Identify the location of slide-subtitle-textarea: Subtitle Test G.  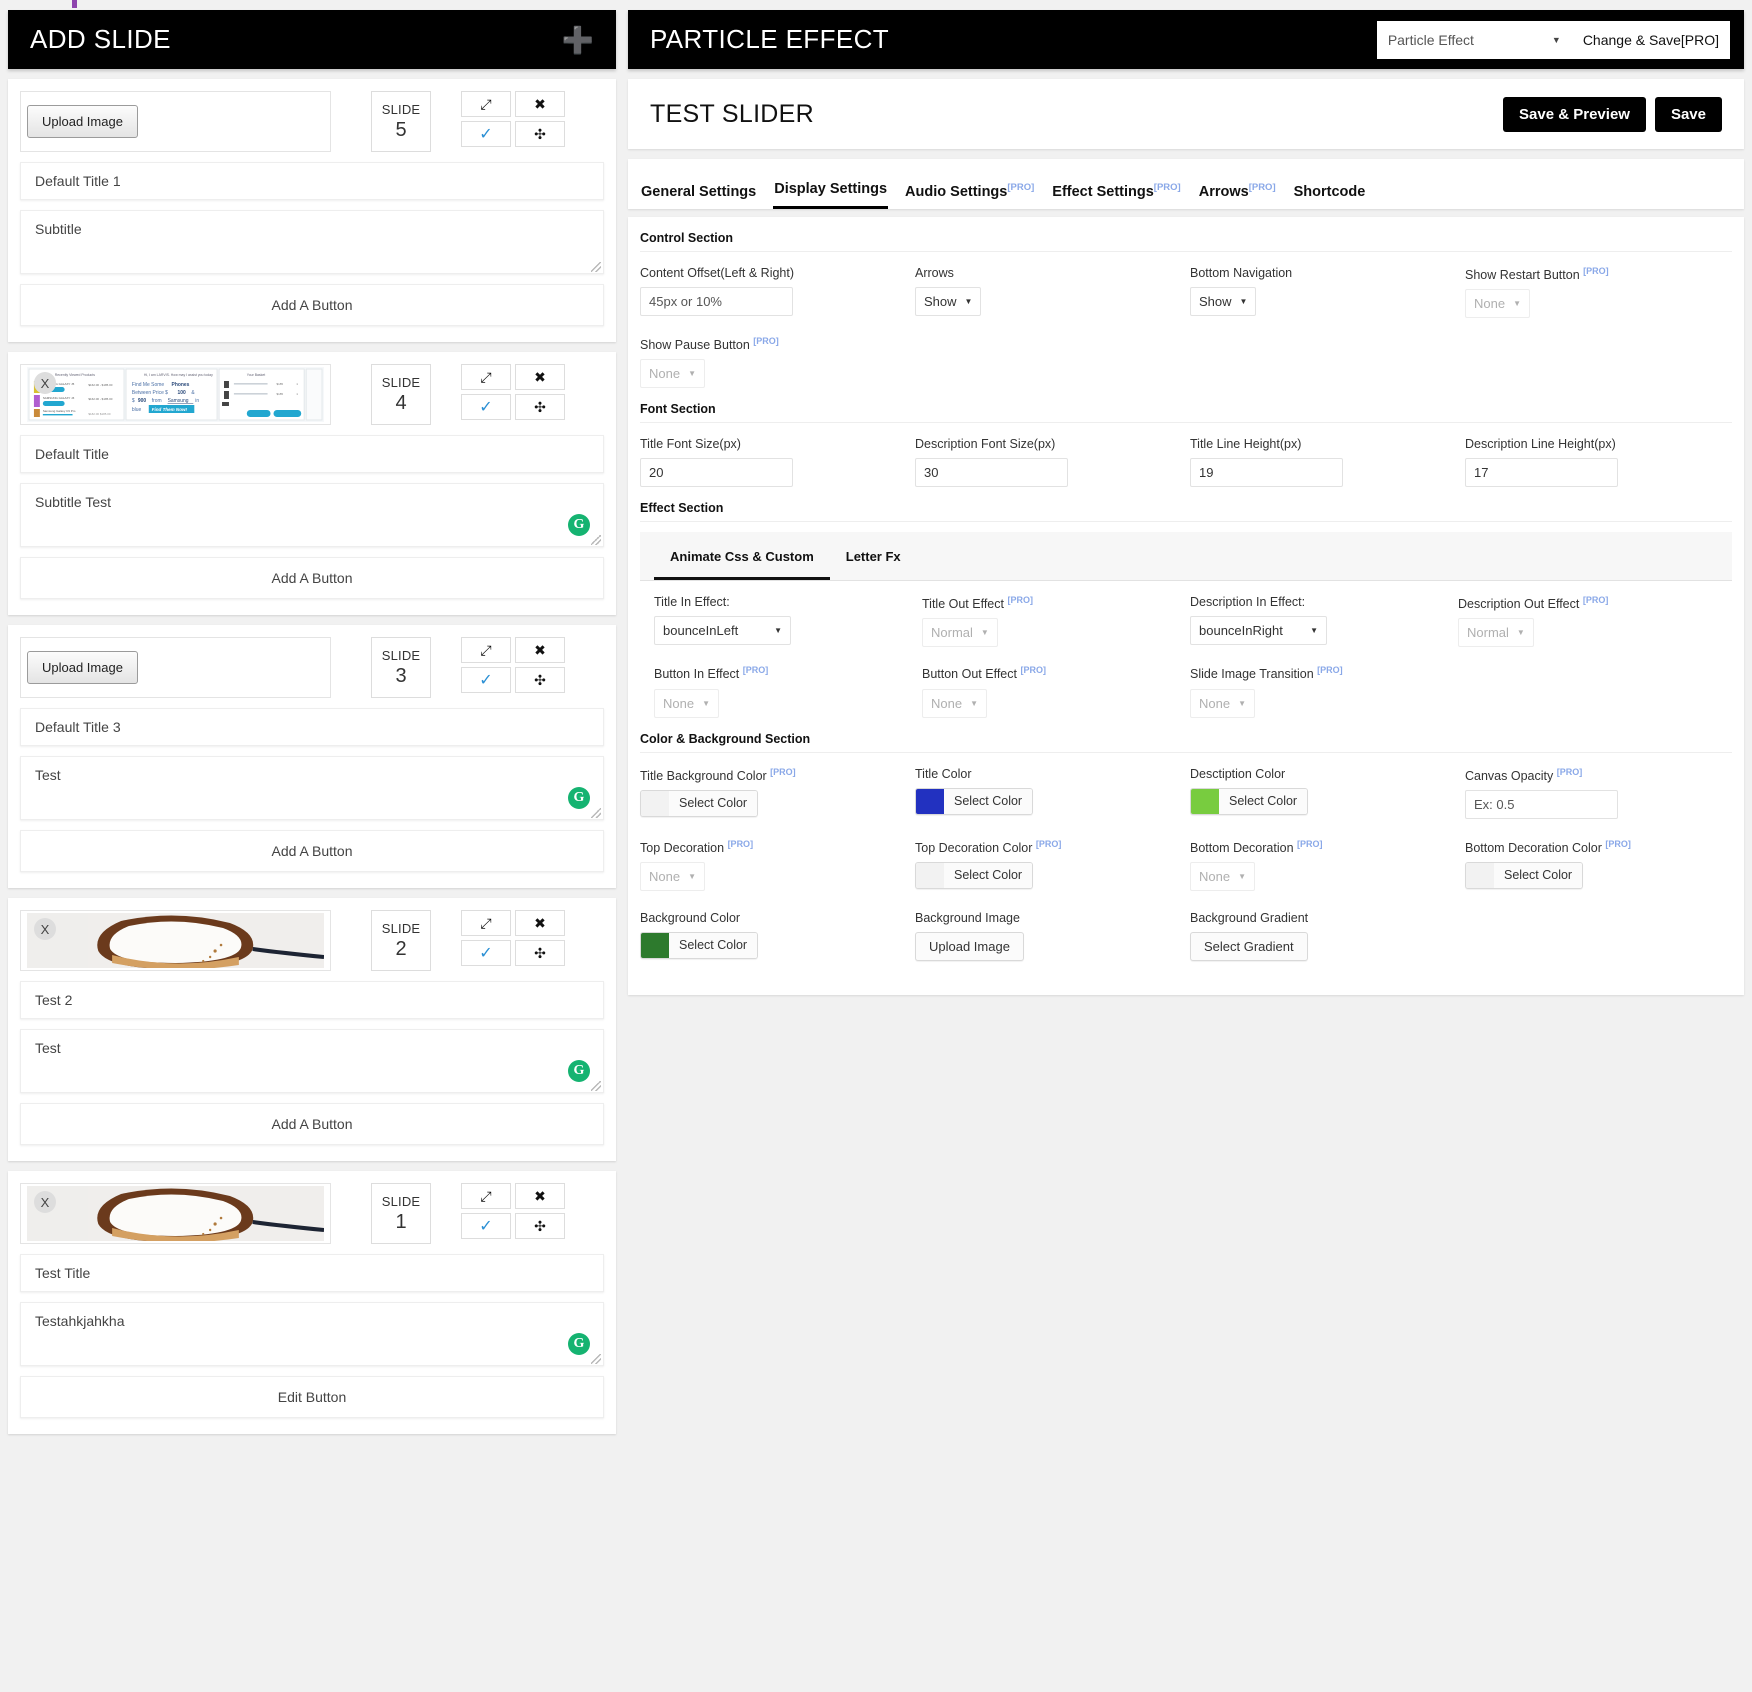
(312, 515).